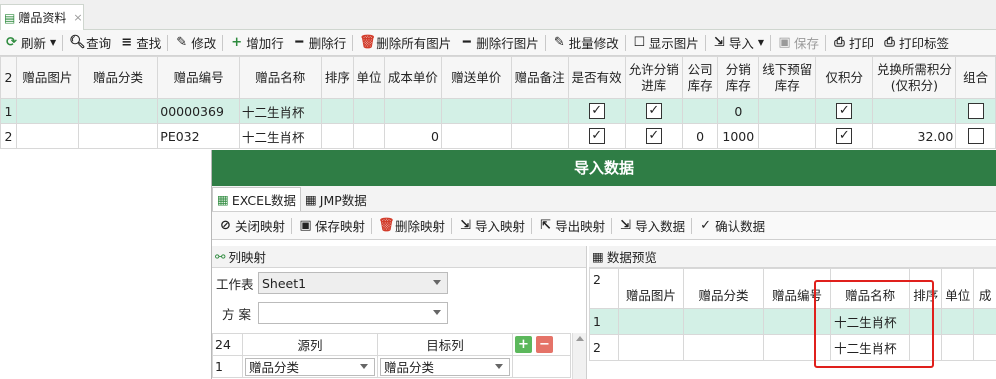 Image resolution: width=996 pixels, height=379 pixels. I want to click on column-header: 赠品备注, so click(539, 77).